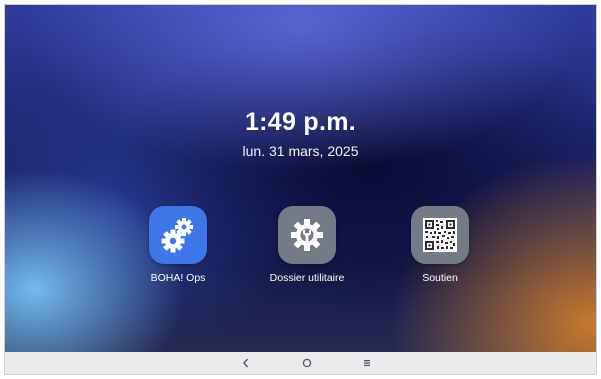 Image resolution: width=601 pixels, height=379 pixels. Describe the element at coordinates (440, 235) in the screenshot. I see `qr-code-icon` at that location.